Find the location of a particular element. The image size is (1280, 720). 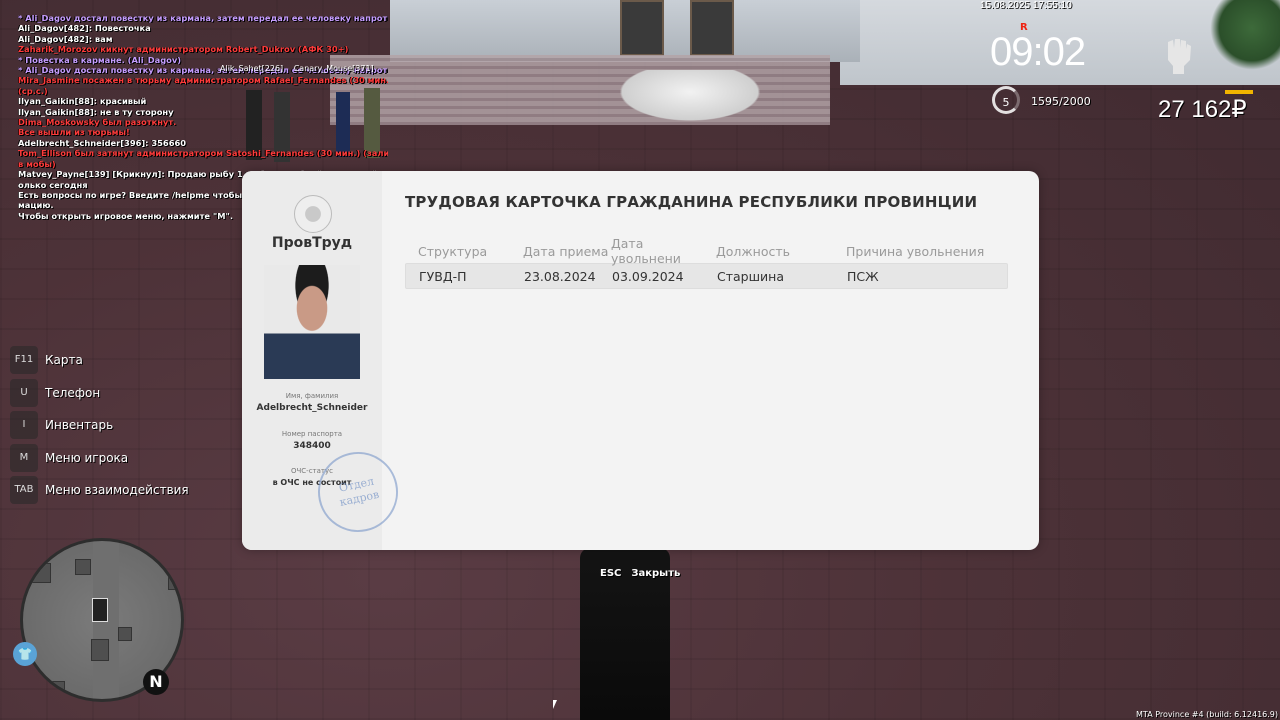

close-button: ESC Закрыть is located at coordinates (640, 573).